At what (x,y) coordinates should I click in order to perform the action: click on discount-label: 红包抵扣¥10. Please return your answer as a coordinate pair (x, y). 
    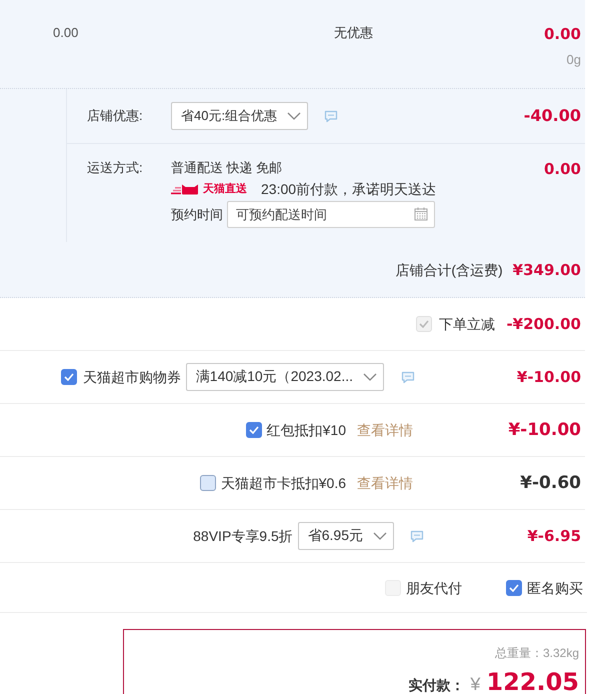
    Looking at the image, I should click on (306, 430).